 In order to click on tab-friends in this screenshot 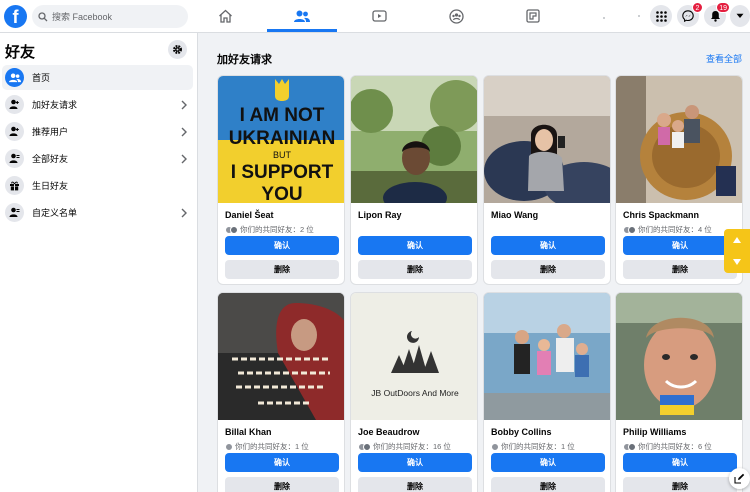, I will do `click(302, 16)`.